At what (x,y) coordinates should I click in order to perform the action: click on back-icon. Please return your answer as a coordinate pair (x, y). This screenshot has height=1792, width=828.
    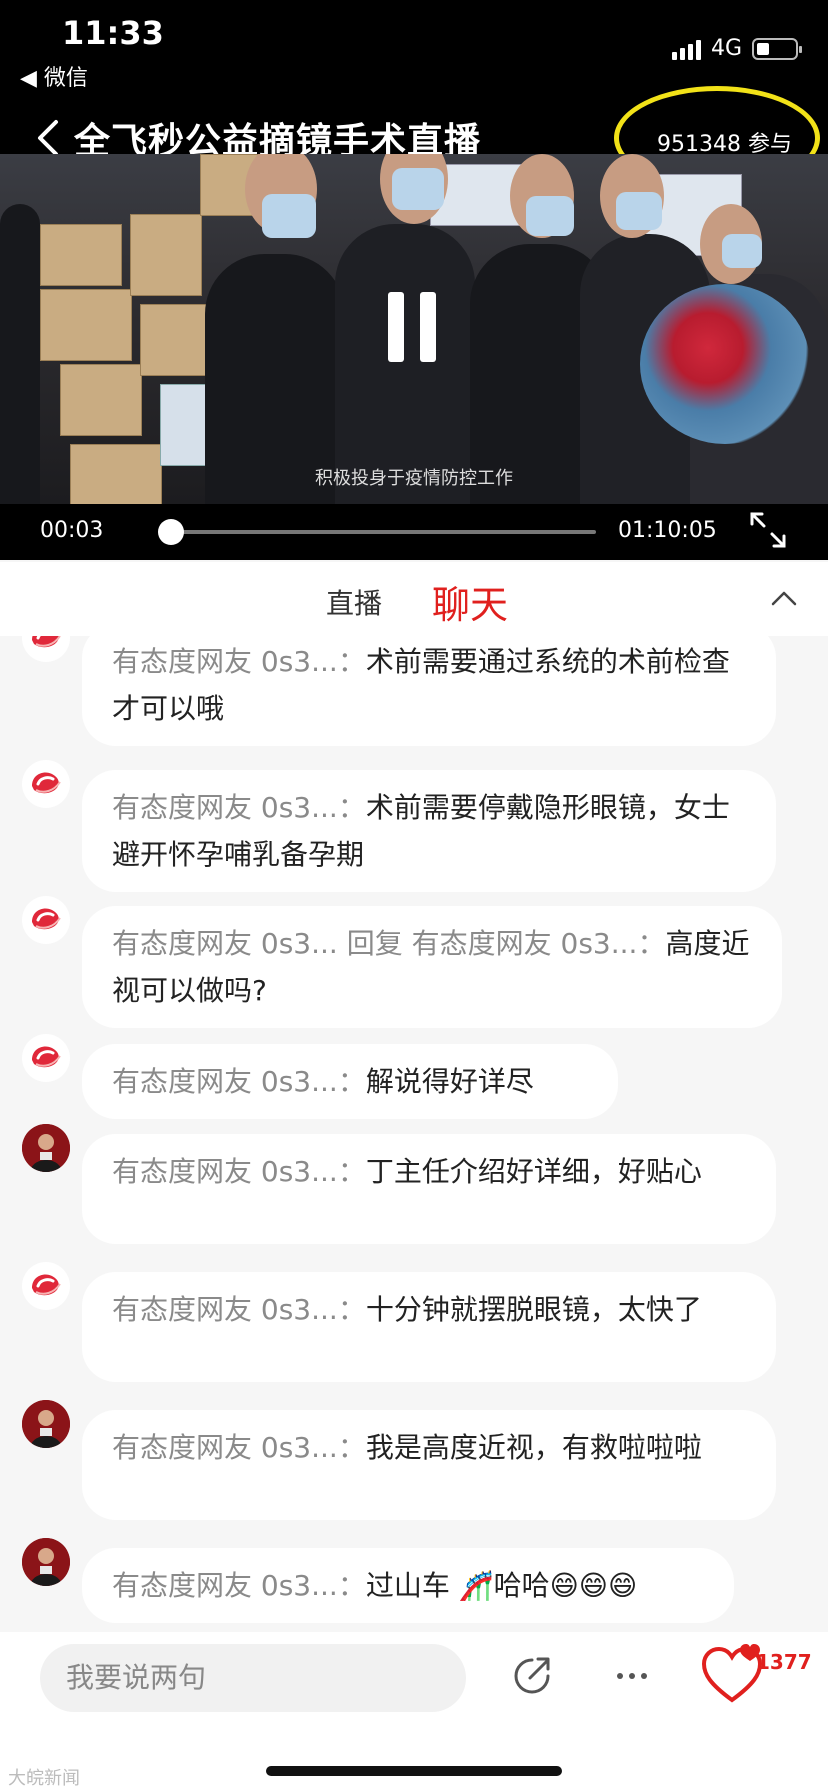
    Looking at the image, I should click on (48, 138).